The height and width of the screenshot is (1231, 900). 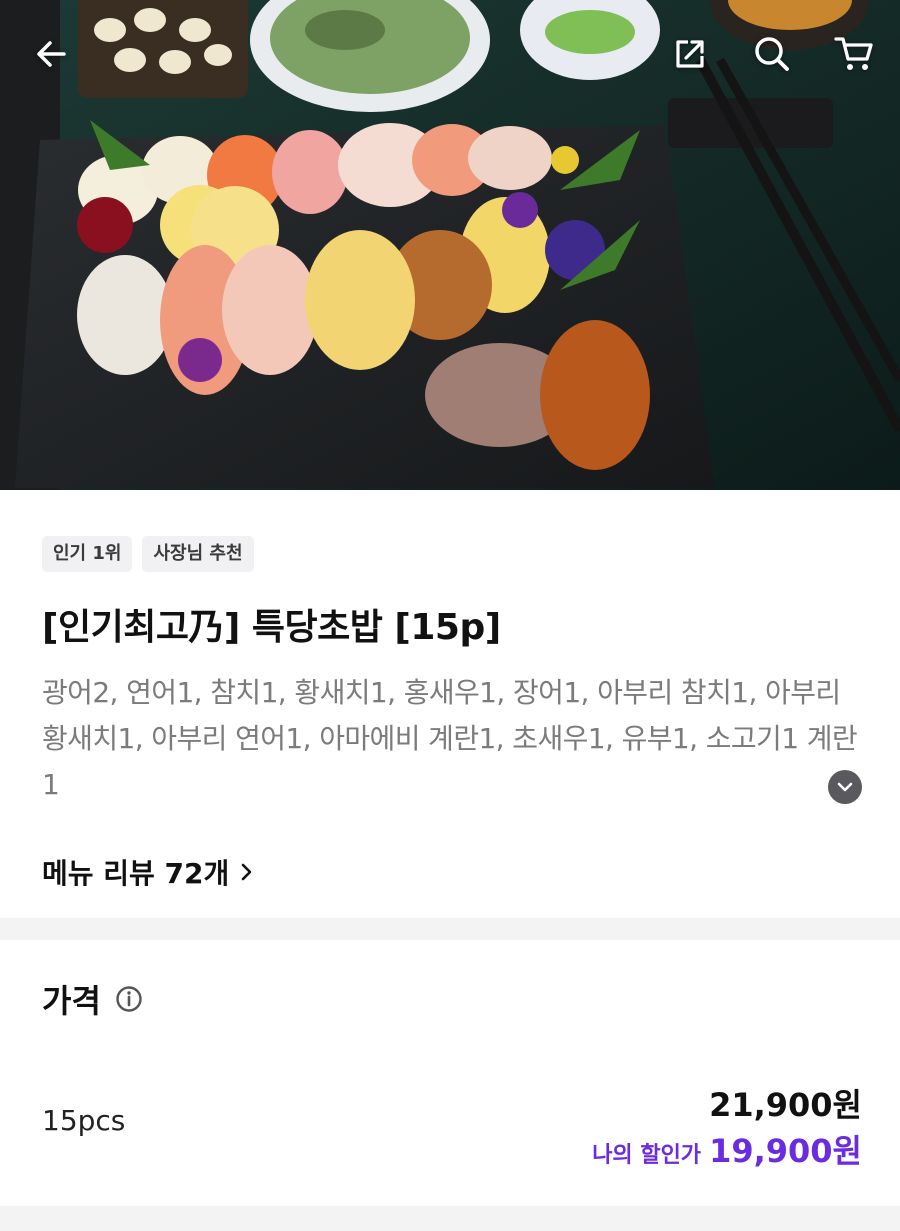 I want to click on badge-list: 인기 1위 사장님 추천, so click(x=148, y=554).